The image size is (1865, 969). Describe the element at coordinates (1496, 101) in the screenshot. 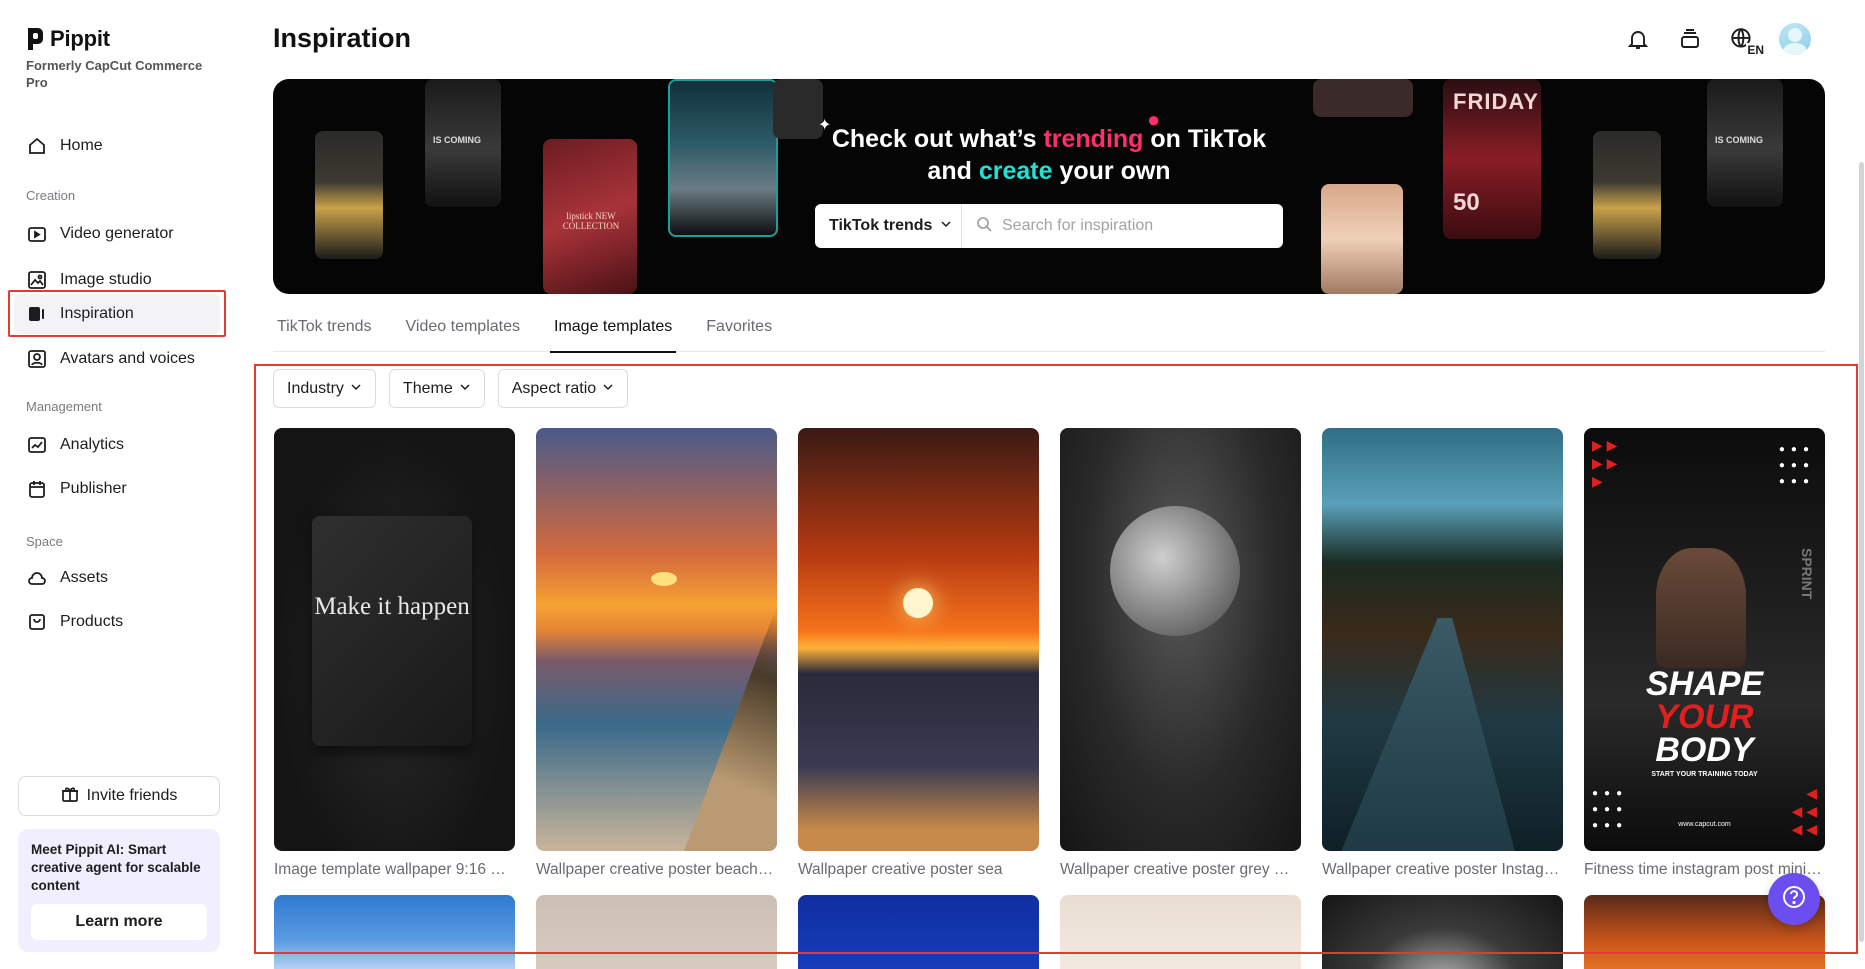

I see `banner-card-text: FRIDAY` at that location.